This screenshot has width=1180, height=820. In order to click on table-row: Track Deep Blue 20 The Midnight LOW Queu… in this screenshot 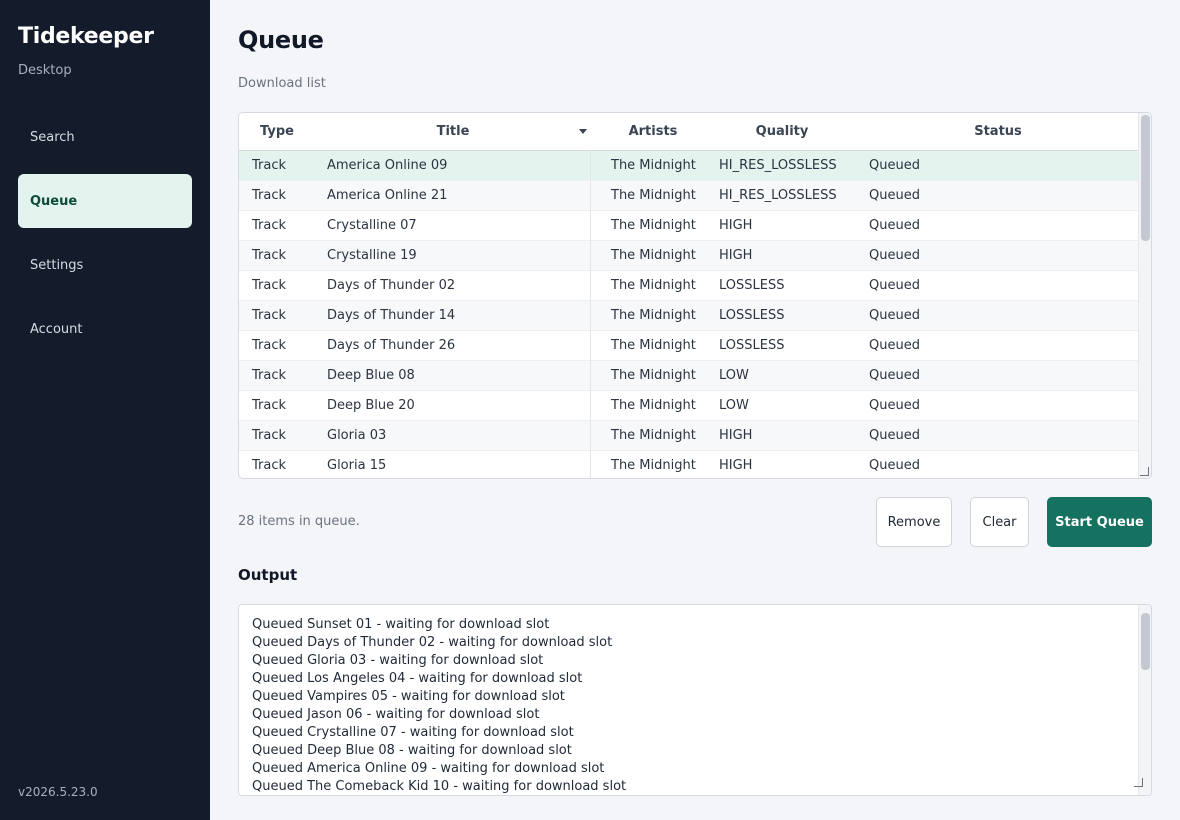, I will do `click(689, 406)`.